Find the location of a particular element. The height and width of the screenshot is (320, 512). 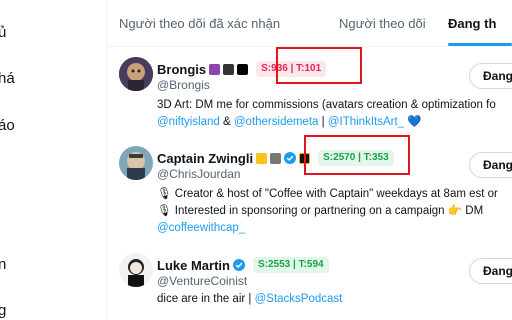

bio-text: | is located at coordinates (323, 122).